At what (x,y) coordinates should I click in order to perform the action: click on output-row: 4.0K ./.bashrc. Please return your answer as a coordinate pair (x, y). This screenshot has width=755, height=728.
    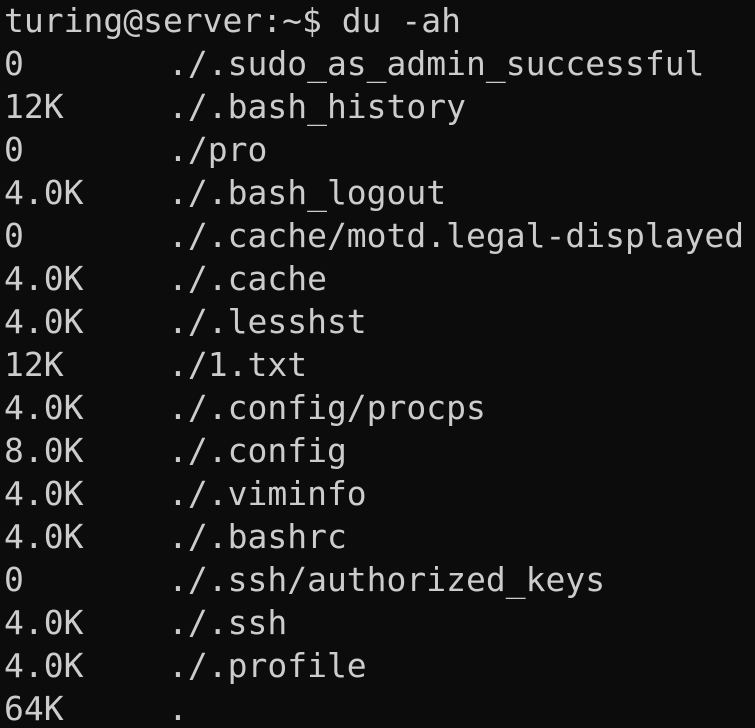
    Looking at the image, I should click on (379, 536).